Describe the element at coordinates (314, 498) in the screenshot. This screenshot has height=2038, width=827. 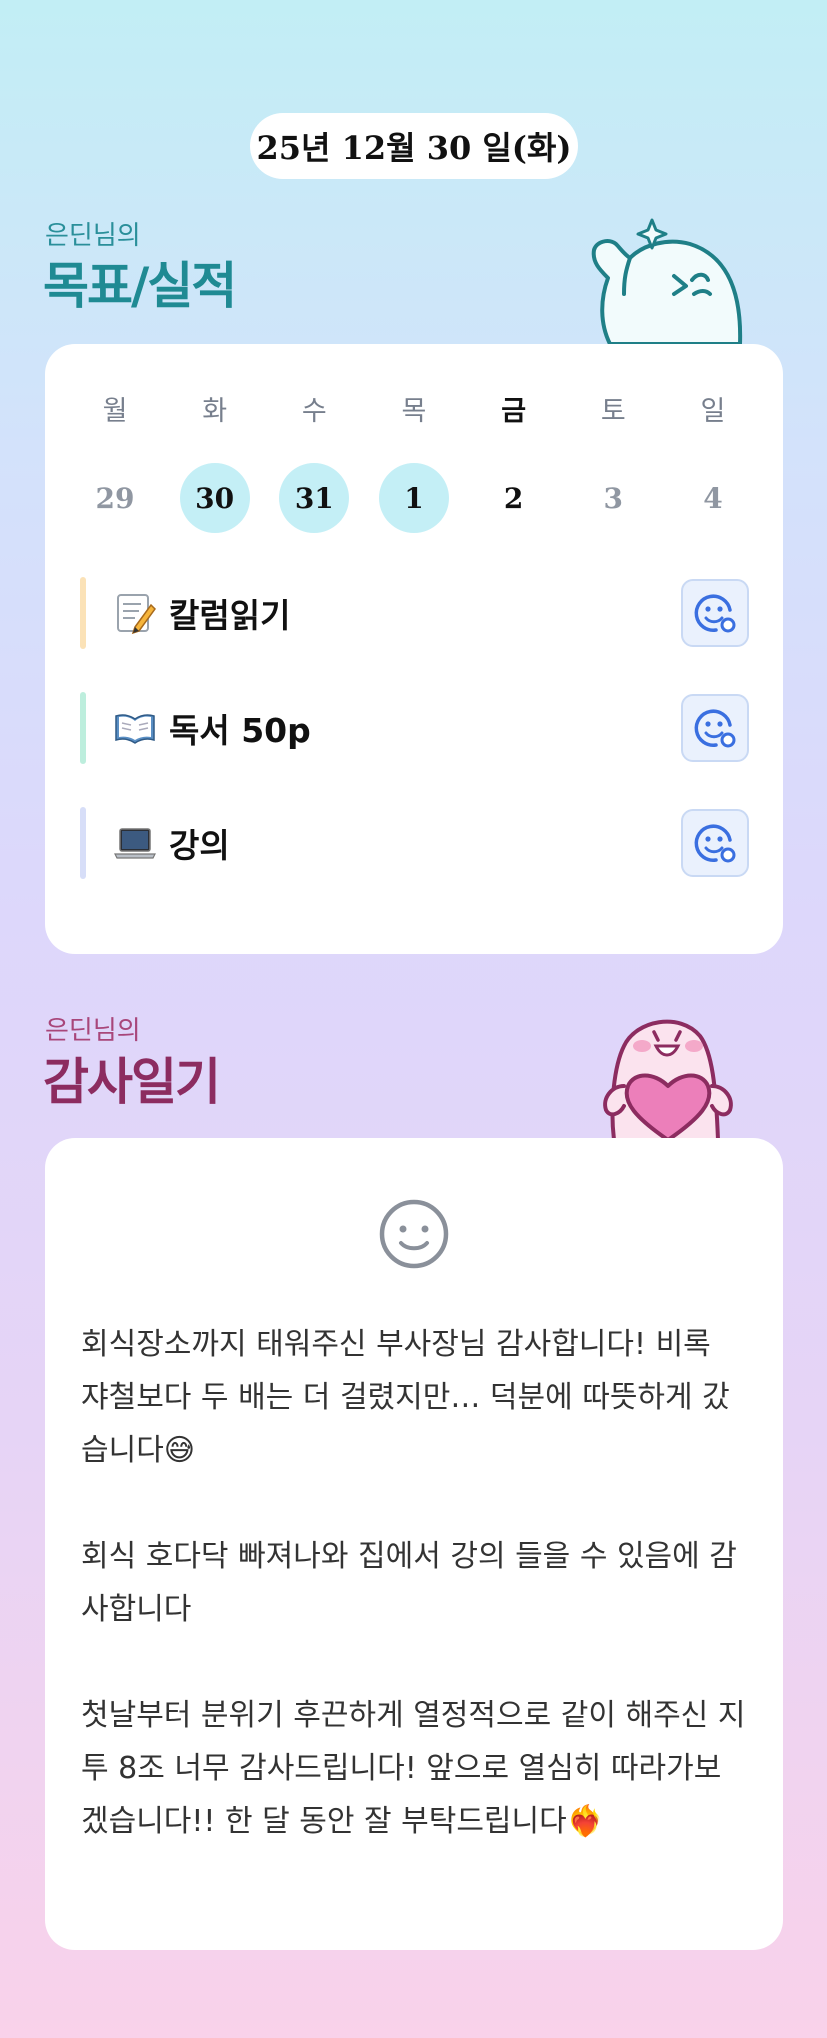
I see `day-number: 31` at that location.